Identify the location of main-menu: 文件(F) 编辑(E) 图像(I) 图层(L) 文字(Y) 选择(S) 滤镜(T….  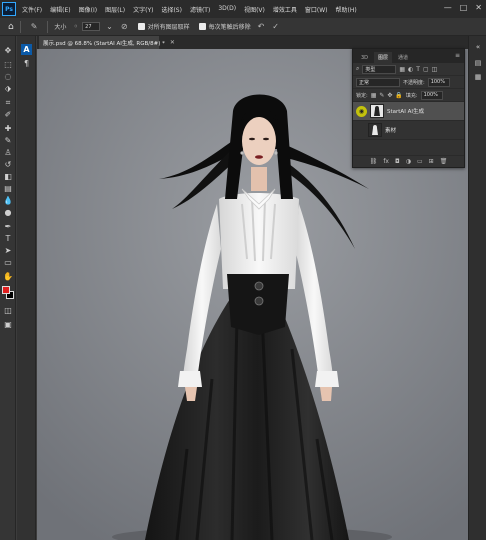
(189, 9).